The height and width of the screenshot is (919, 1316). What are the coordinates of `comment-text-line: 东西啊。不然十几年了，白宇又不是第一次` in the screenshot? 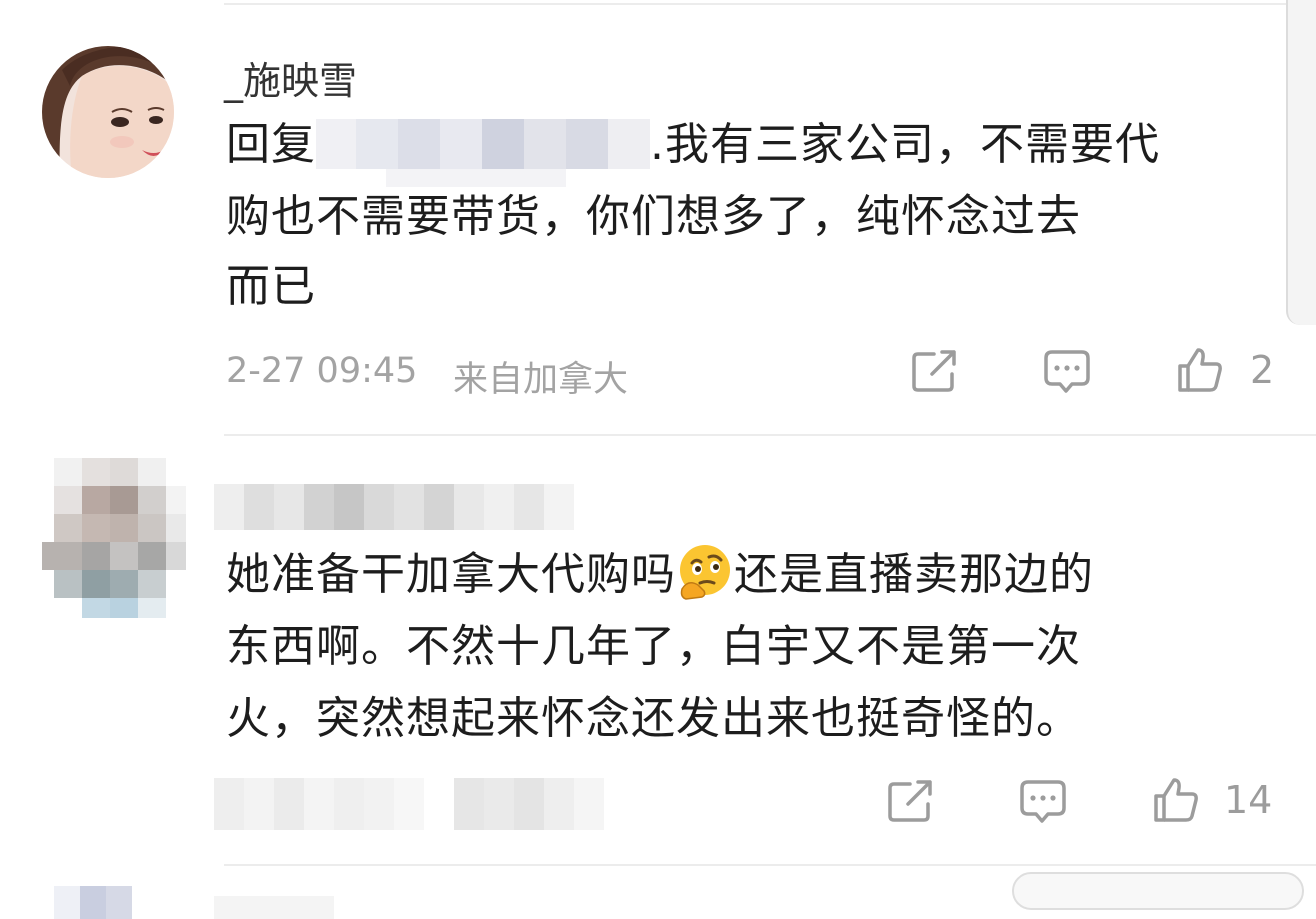 It's located at (653, 646).